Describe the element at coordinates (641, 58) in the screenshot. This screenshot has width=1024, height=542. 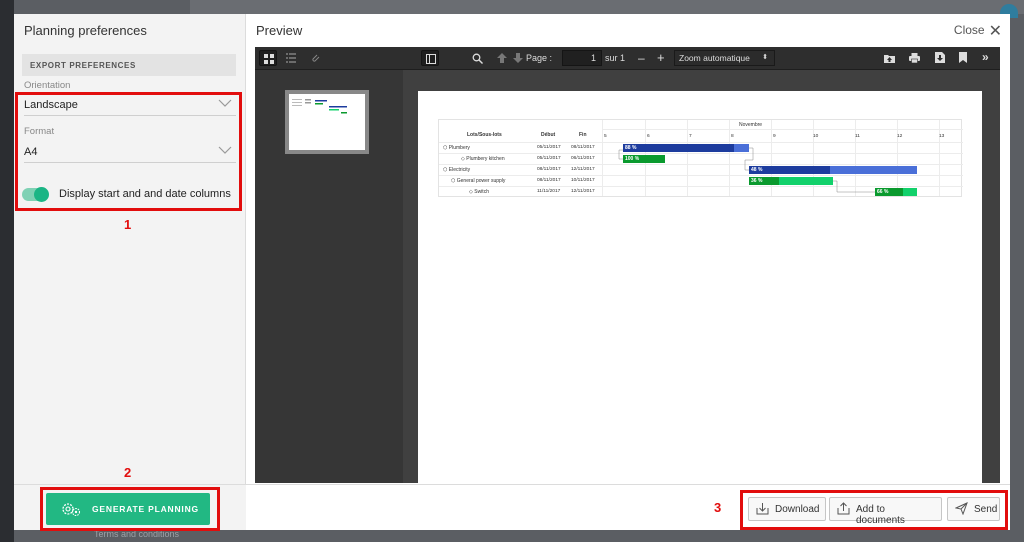
I see `zoom-out-icon: –` at that location.